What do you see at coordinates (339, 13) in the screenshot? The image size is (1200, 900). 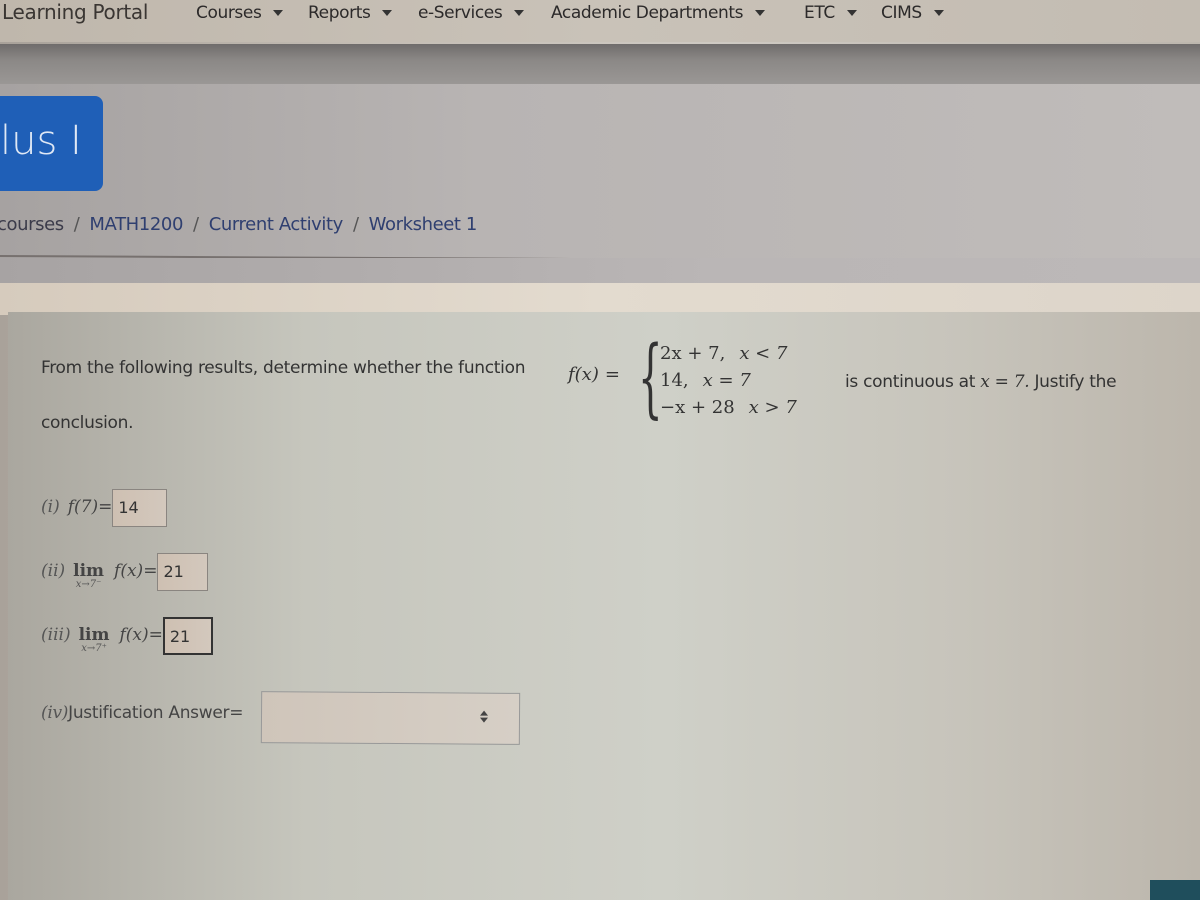 I see `nav-reports-label: Reports` at bounding box center [339, 13].